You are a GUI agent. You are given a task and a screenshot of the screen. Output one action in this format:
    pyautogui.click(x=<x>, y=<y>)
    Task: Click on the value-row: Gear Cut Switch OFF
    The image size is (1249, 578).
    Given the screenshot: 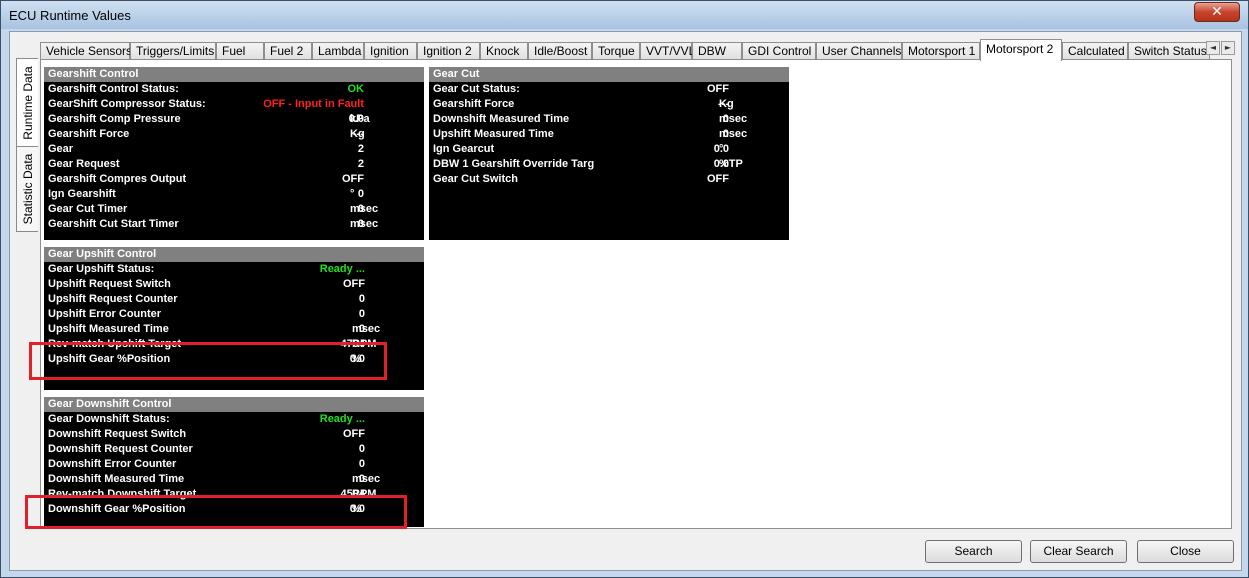 What is the action you would take?
    pyautogui.click(x=609, y=179)
    